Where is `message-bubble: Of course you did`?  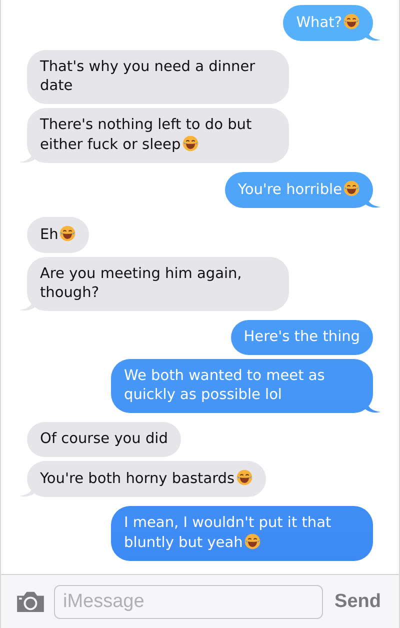 message-bubble: Of course you did is located at coordinates (104, 439).